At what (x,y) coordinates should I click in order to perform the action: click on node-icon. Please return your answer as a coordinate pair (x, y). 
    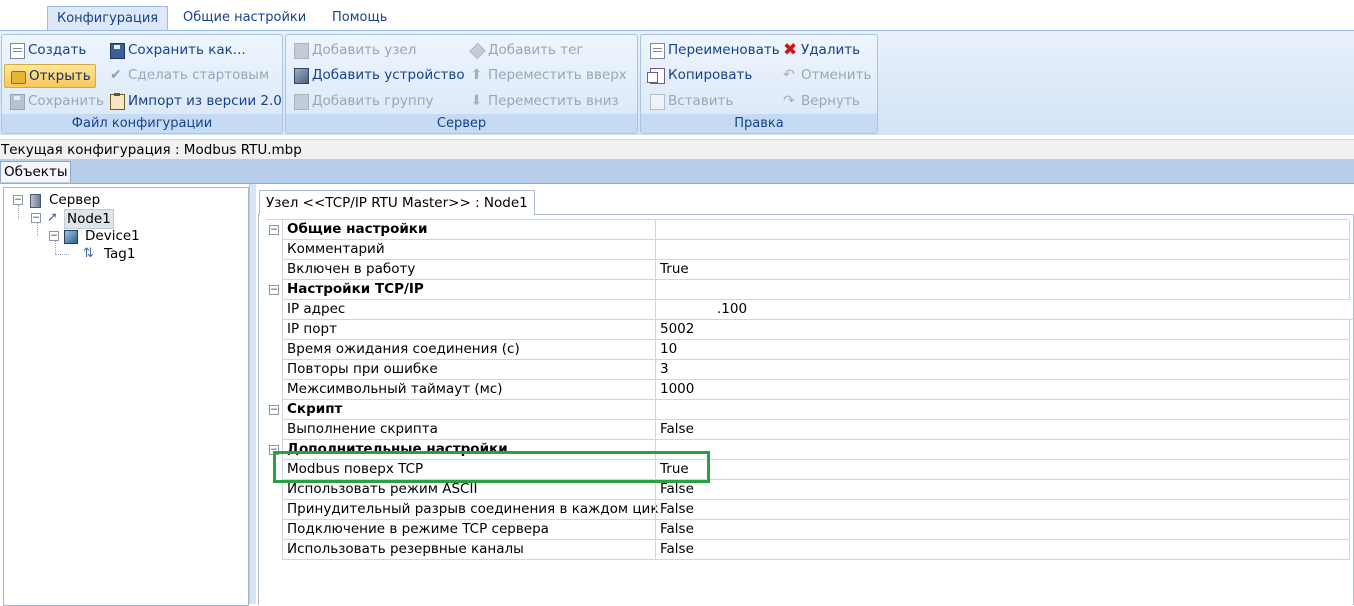
    Looking at the image, I should click on (301, 51).